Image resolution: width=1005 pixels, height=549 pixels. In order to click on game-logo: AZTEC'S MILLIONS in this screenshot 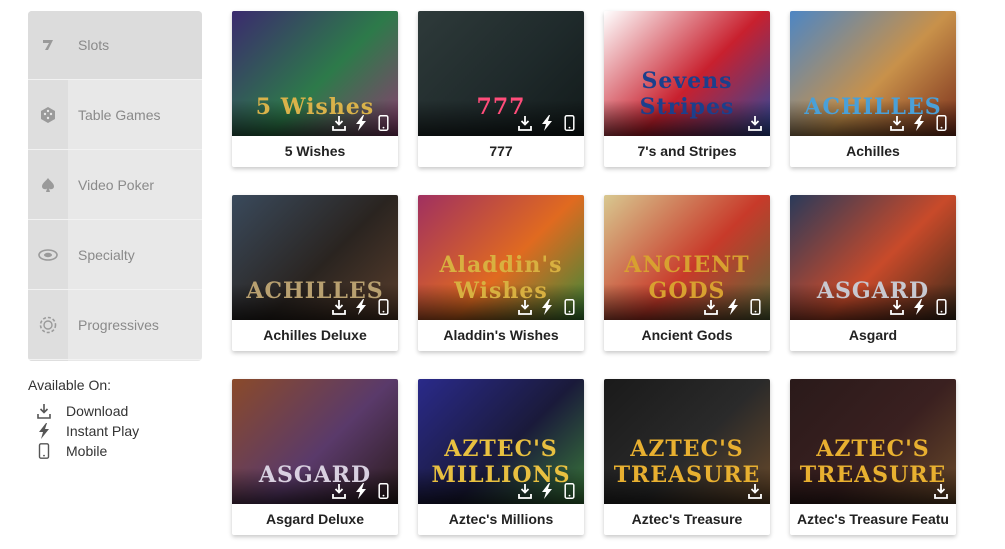, I will do `click(501, 462)`.